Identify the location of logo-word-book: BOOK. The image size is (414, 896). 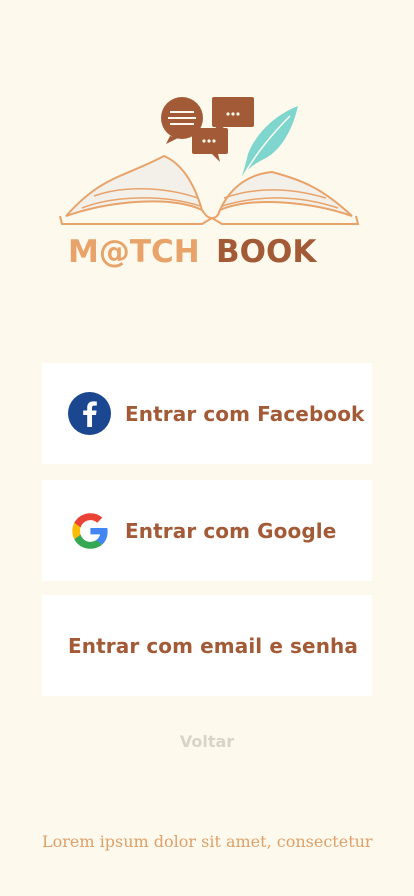
(266, 252).